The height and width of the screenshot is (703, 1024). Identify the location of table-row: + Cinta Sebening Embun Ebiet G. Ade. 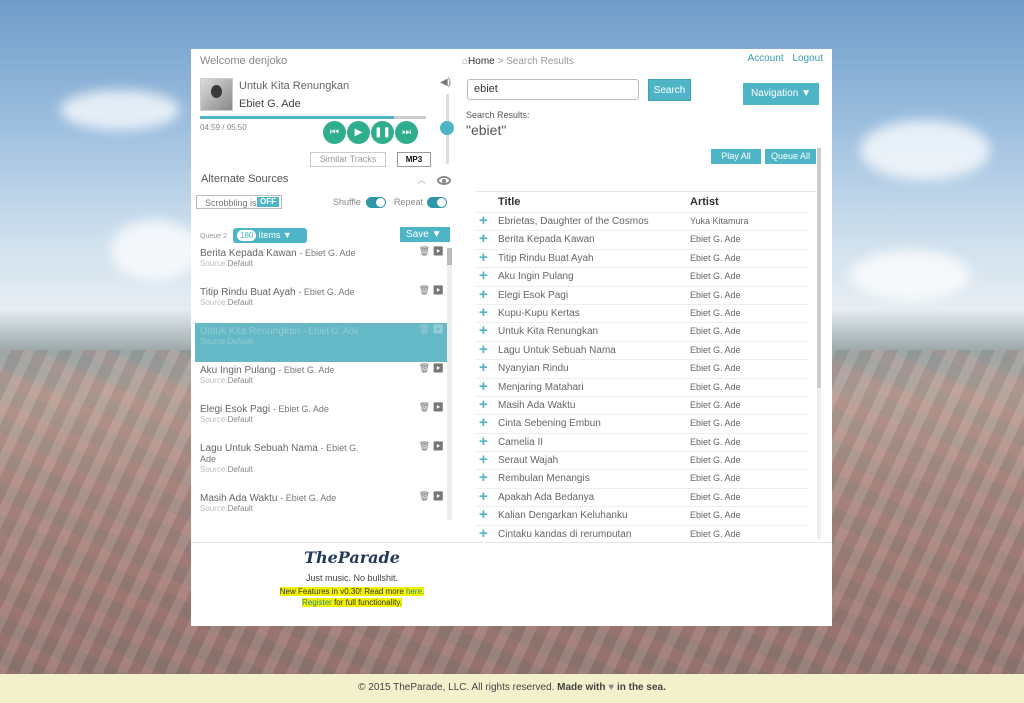
(642, 423).